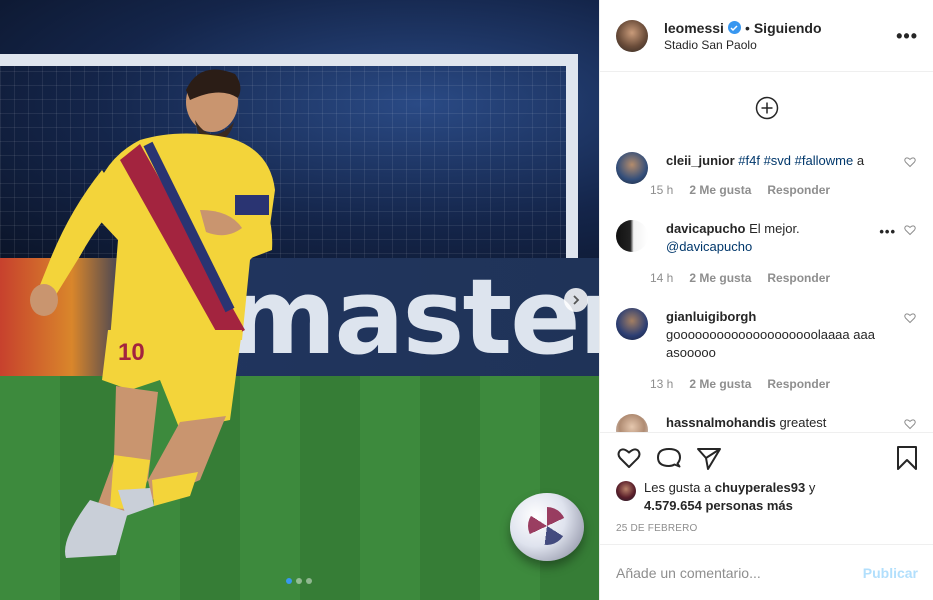 Image resolution: width=933 pixels, height=600 pixels. I want to click on comment-meta: 13 h 2 Me gusta Responder, so click(740, 384).